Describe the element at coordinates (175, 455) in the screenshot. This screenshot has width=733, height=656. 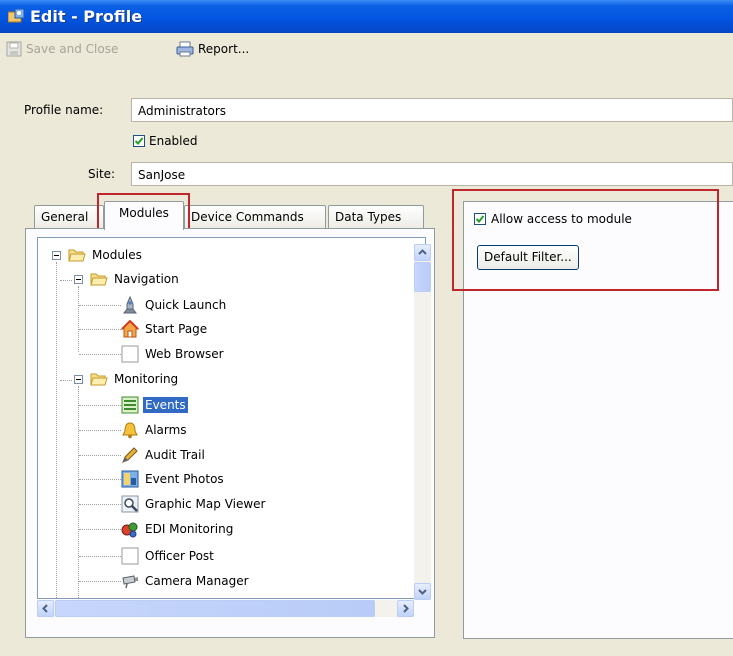
I see `tree-node-label: Audit Trail` at that location.